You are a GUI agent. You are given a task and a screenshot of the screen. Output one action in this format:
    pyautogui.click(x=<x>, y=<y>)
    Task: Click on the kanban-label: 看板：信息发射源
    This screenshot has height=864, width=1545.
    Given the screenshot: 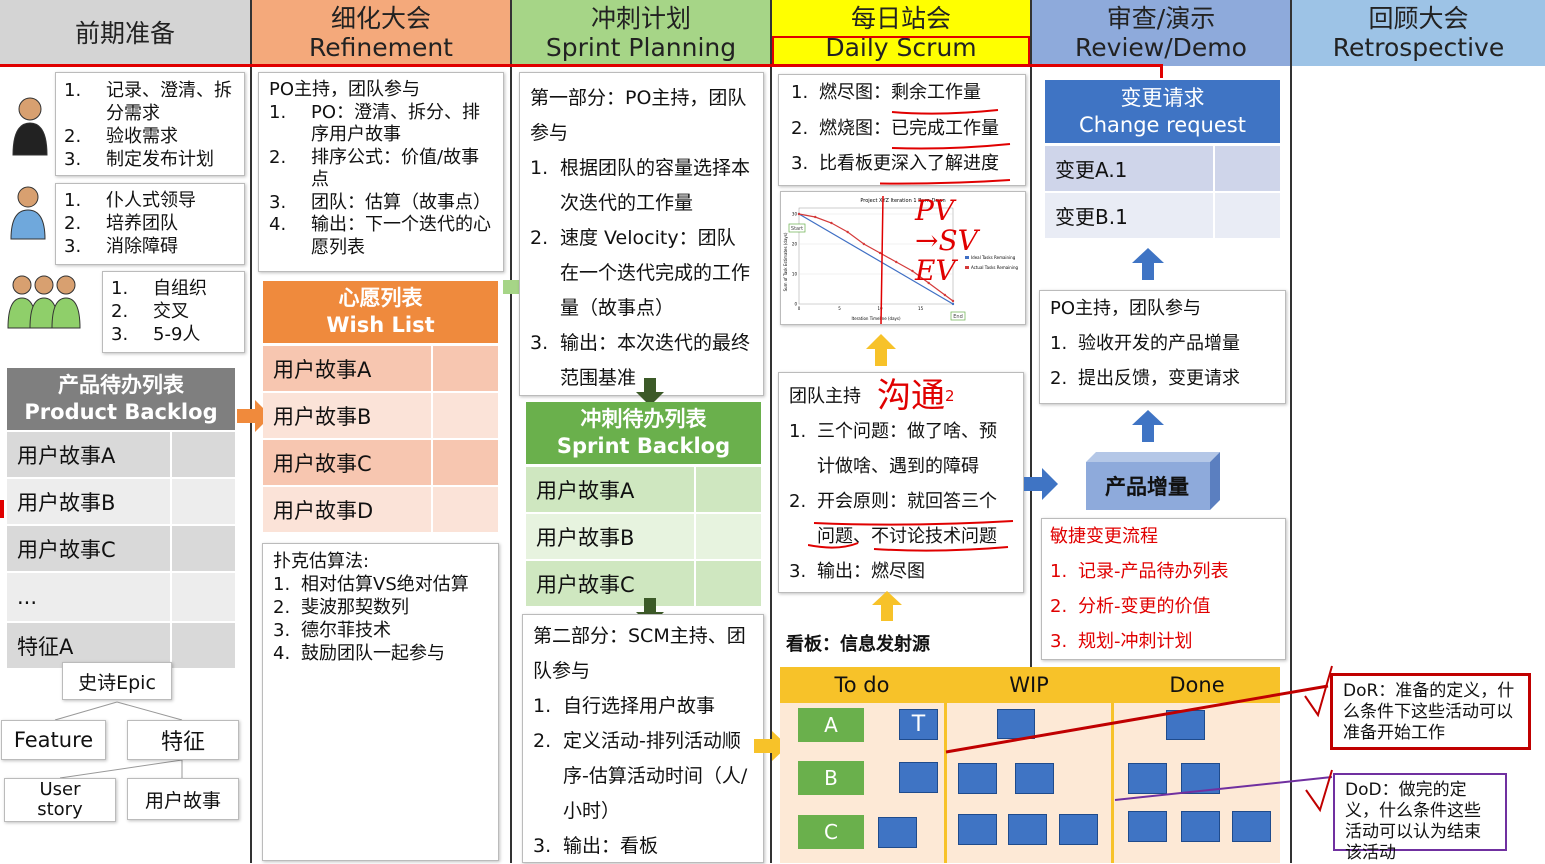 What is the action you would take?
    pyautogui.click(x=858, y=644)
    